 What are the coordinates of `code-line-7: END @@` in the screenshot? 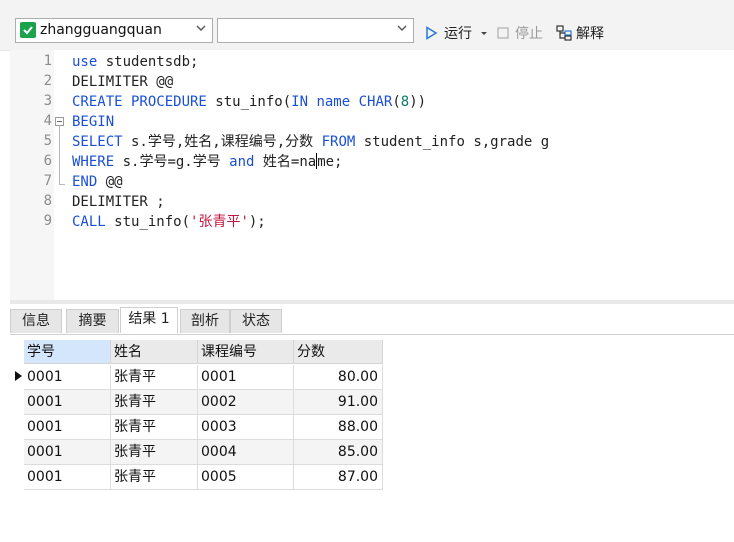 It's located at (97, 182).